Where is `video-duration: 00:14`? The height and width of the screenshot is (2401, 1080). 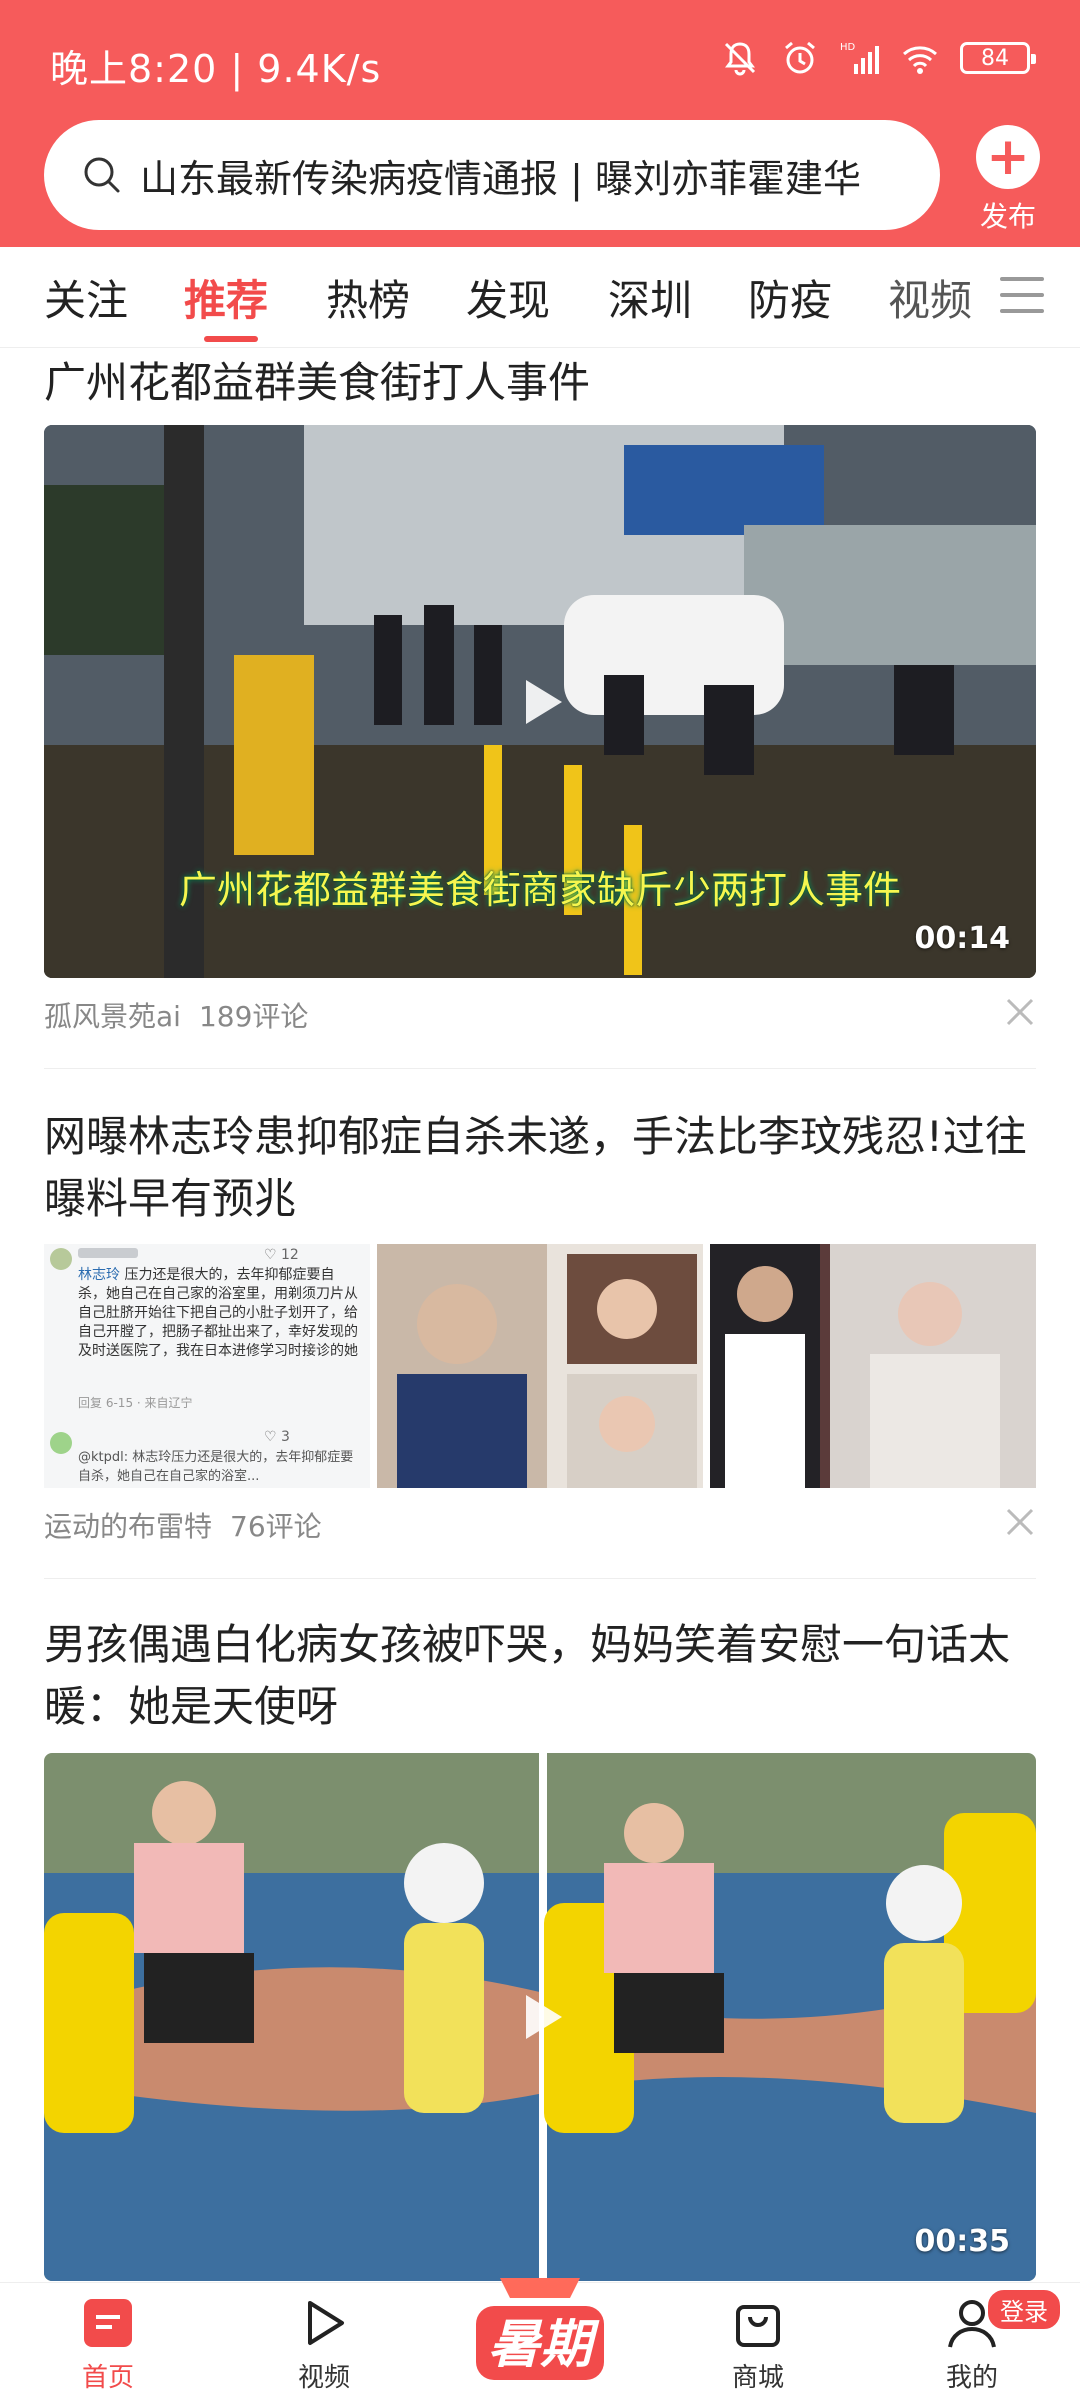 video-duration: 00:14 is located at coordinates (962, 938).